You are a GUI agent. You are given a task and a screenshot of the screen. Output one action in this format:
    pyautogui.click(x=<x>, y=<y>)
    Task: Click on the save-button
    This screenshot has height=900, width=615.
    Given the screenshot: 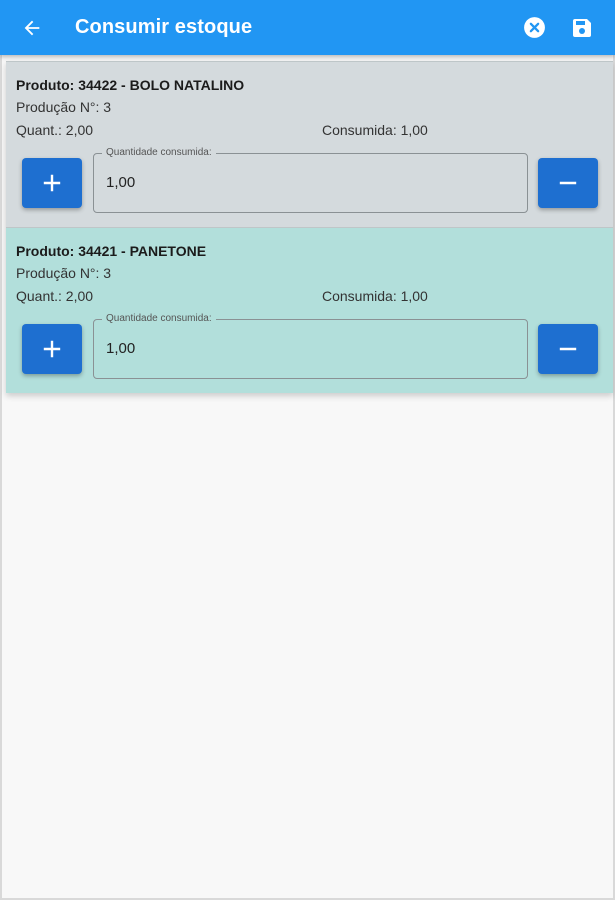 What is the action you would take?
    pyautogui.click(x=582, y=28)
    